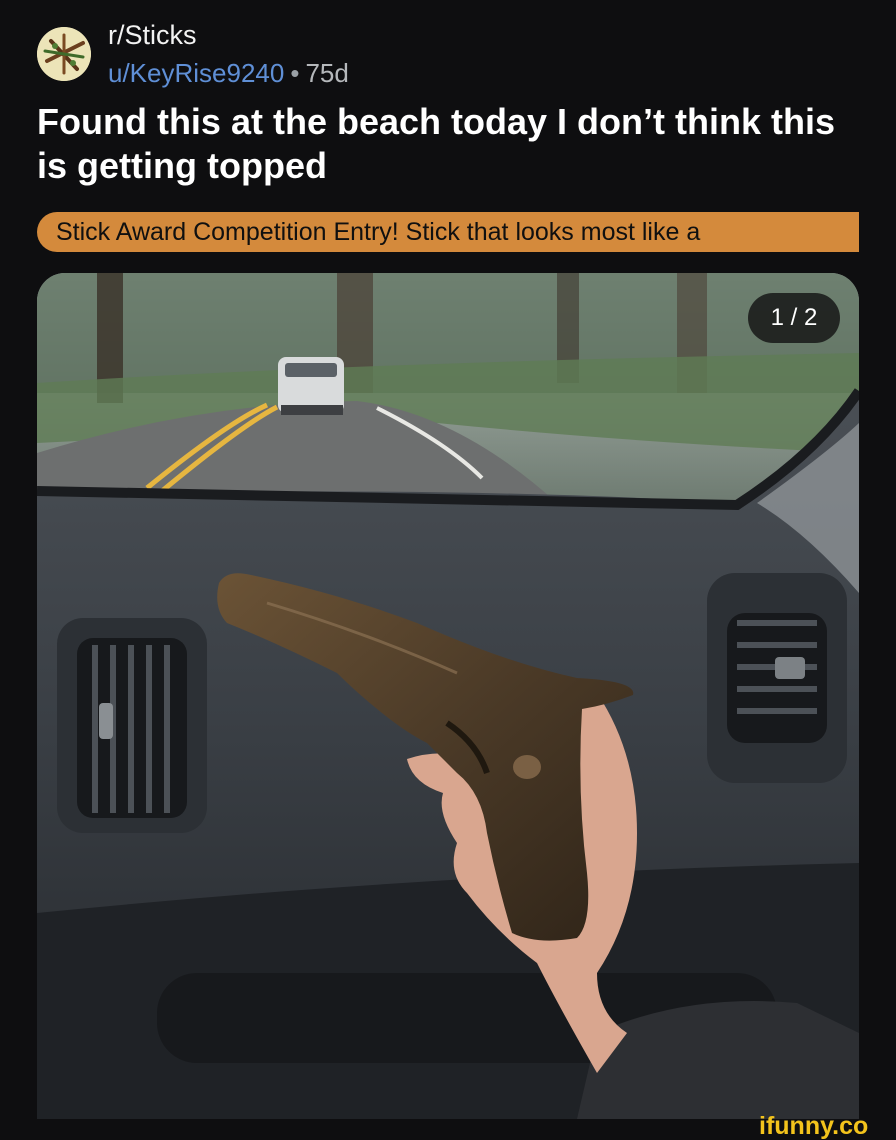 This screenshot has width=896, height=1140. I want to click on subreddit-name: r/Sticks, so click(152, 35).